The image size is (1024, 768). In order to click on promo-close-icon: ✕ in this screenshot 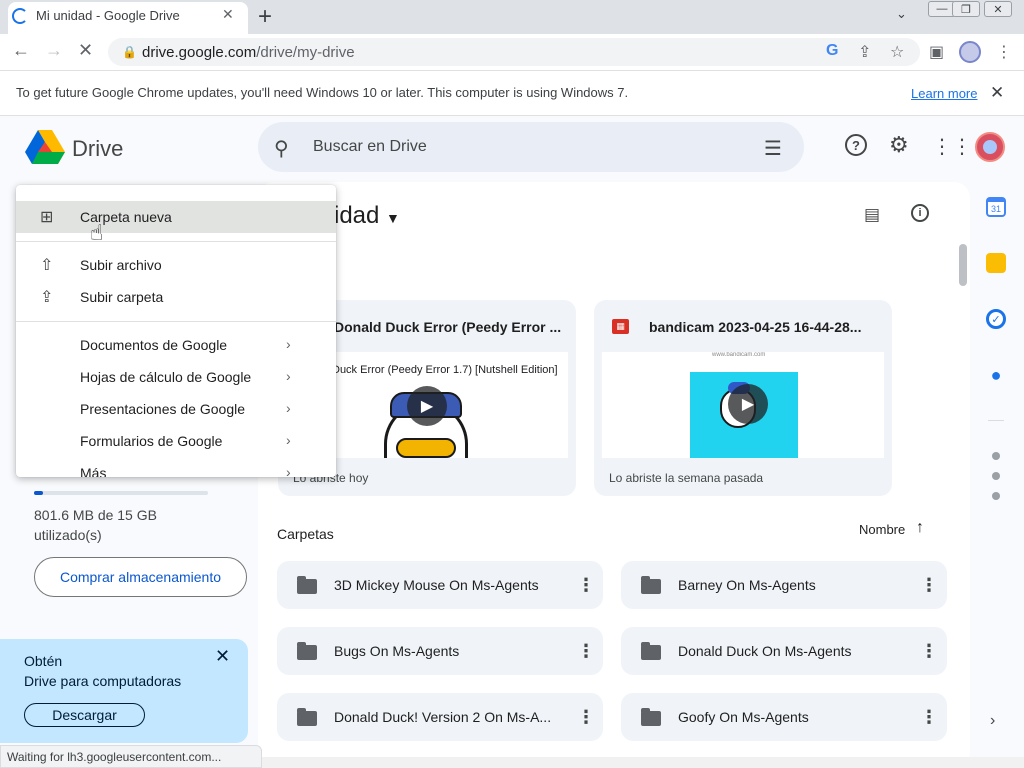, I will do `click(222, 656)`.